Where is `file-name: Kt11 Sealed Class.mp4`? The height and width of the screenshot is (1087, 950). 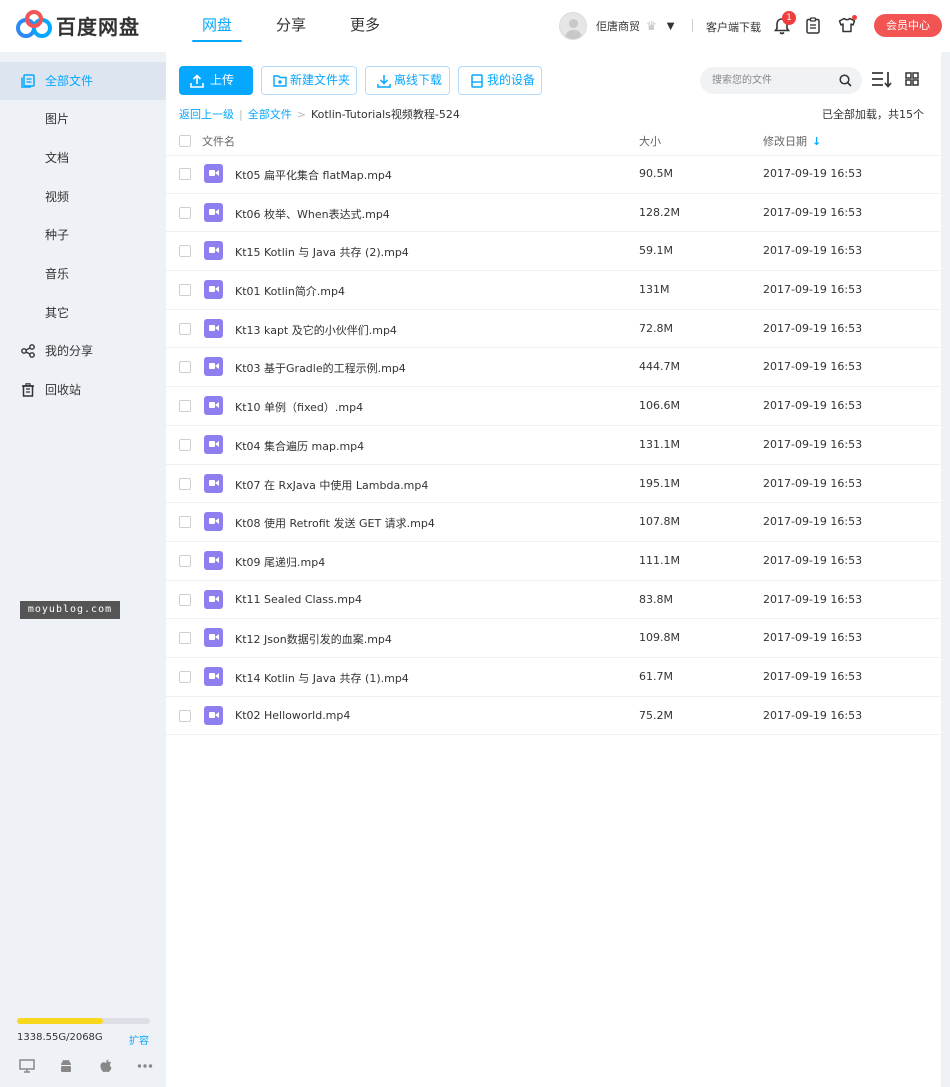 file-name: Kt11 Sealed Class.mp4 is located at coordinates (298, 599).